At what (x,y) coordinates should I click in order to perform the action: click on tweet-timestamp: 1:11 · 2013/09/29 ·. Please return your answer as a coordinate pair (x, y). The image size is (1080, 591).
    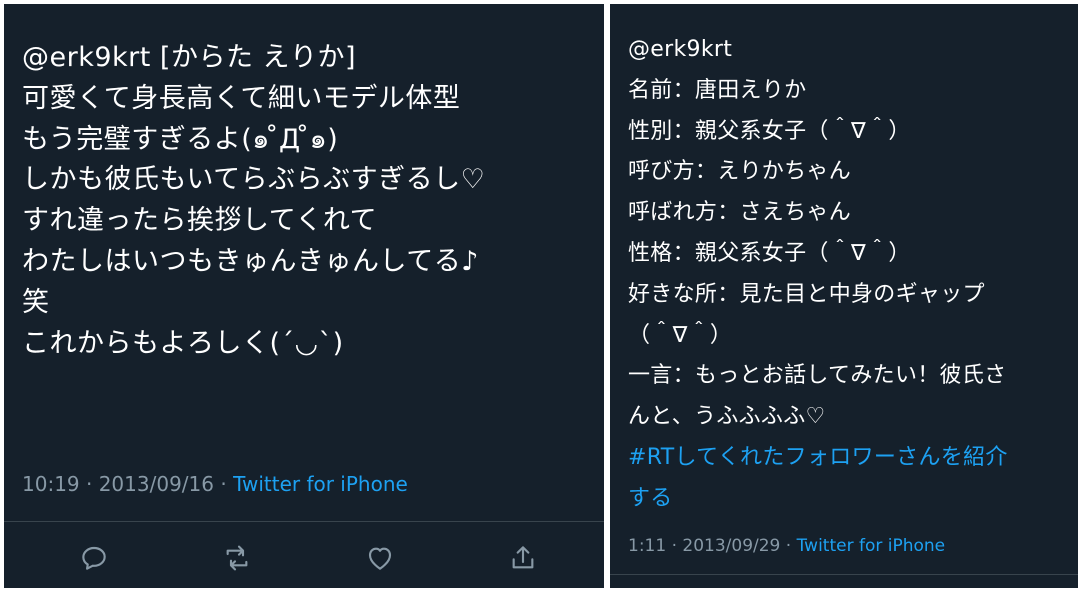
    Looking at the image, I should click on (712, 546).